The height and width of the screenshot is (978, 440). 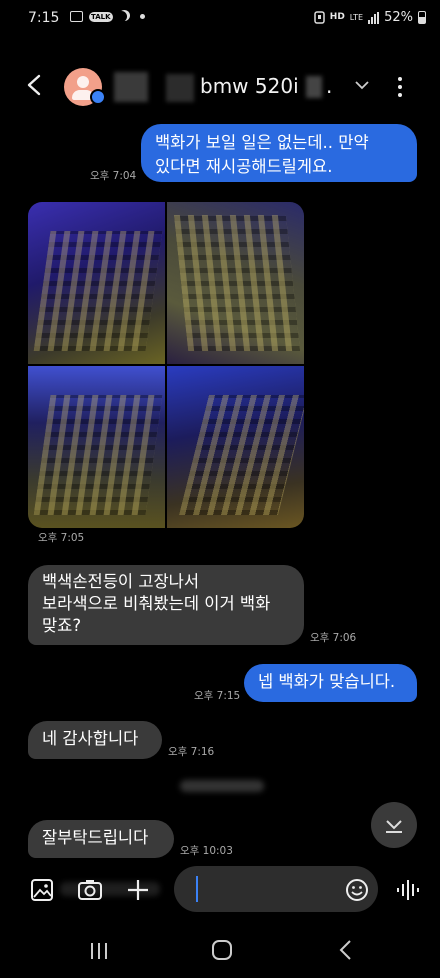 I want to click on received-message: 잘부탁드립니다, so click(x=101, y=839).